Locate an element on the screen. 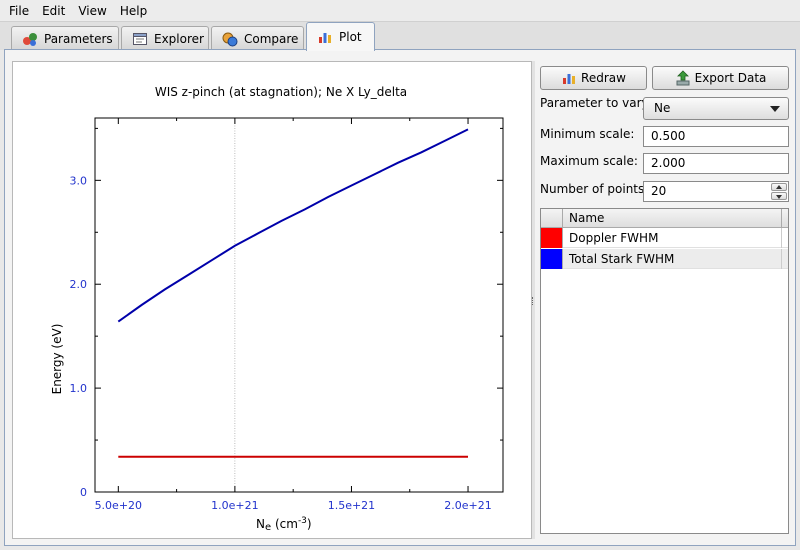 The width and height of the screenshot is (800, 550). maximum-scale-label: Maximum scale: is located at coordinates (589, 161).